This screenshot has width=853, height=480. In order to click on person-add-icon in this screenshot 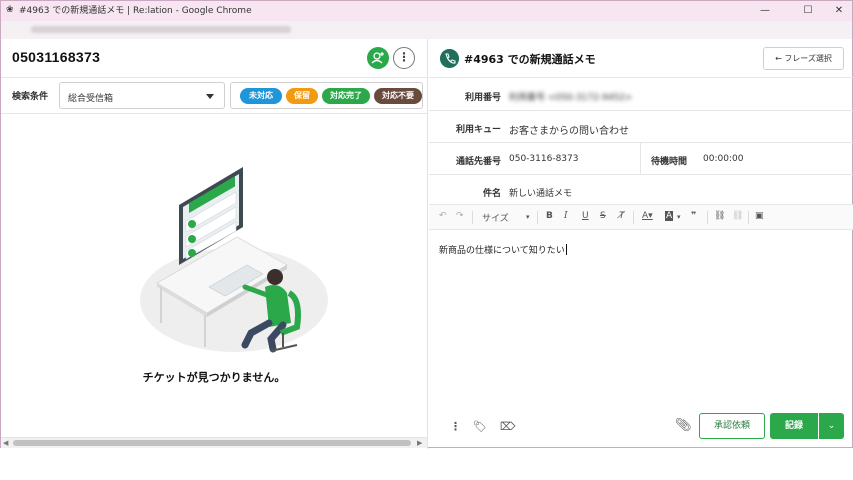, I will do `click(377, 58)`.